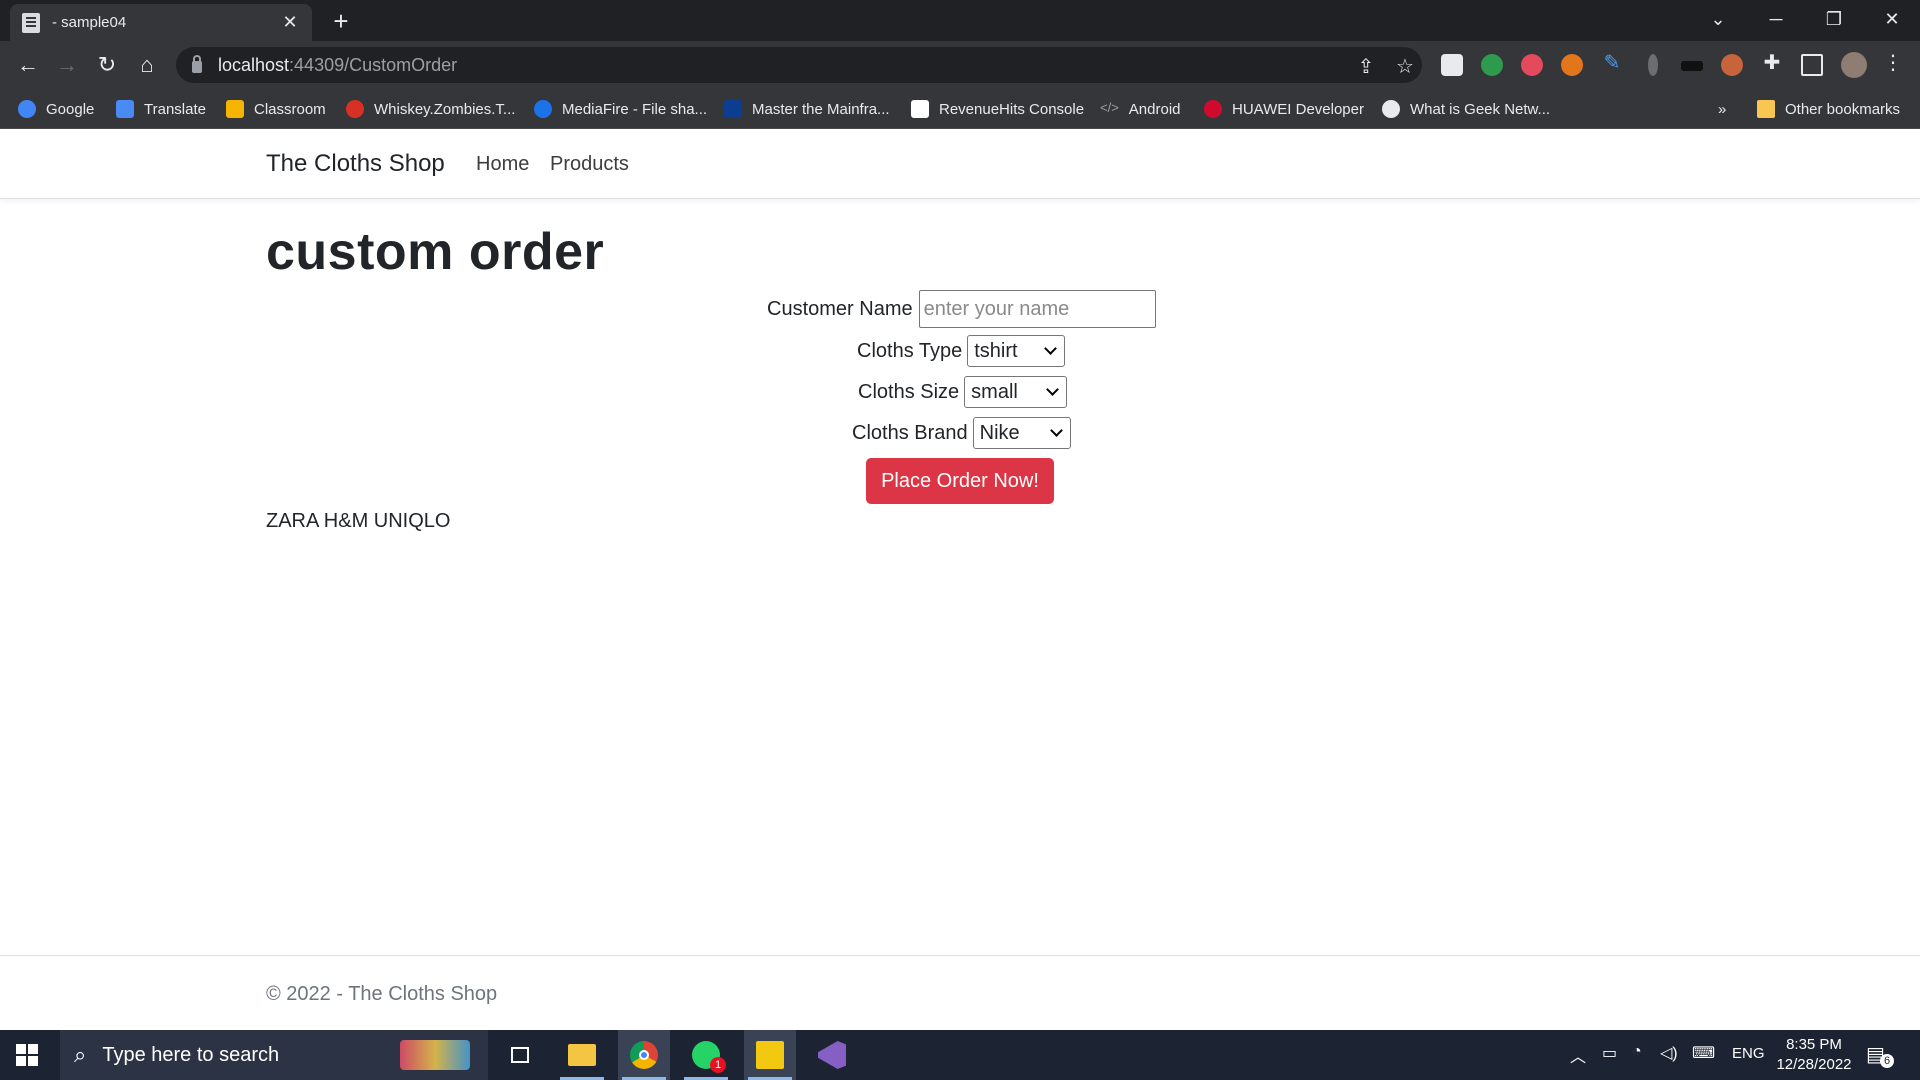 The image size is (1920, 1080). What do you see at coordinates (341, 21) in the screenshot?
I see `new-tab-button: +` at bounding box center [341, 21].